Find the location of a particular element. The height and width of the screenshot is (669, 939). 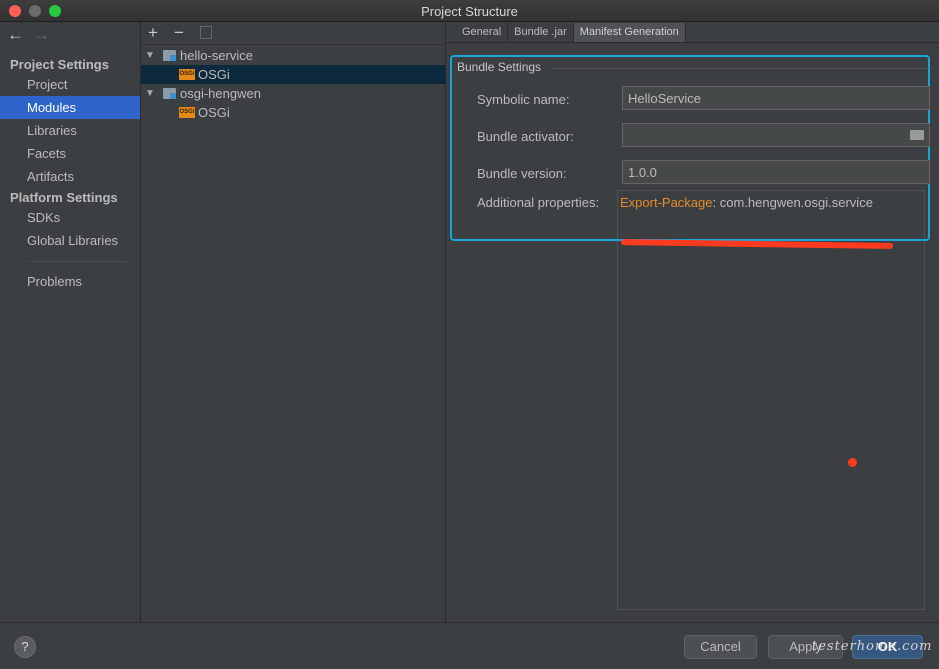

navigation-bar: ← → is located at coordinates (70, 36).